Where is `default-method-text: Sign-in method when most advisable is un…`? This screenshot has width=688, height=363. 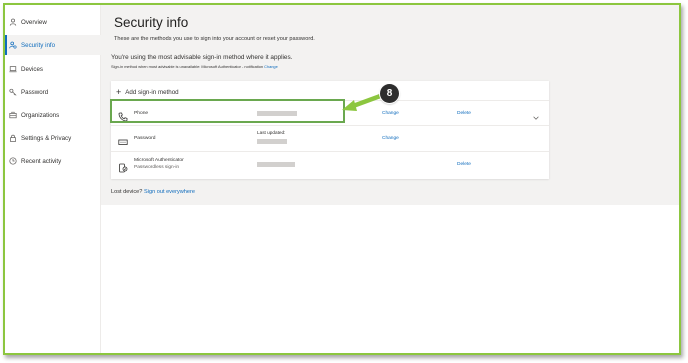
default-method-text: Sign-in method when most advisable is un… is located at coordinates (187, 66).